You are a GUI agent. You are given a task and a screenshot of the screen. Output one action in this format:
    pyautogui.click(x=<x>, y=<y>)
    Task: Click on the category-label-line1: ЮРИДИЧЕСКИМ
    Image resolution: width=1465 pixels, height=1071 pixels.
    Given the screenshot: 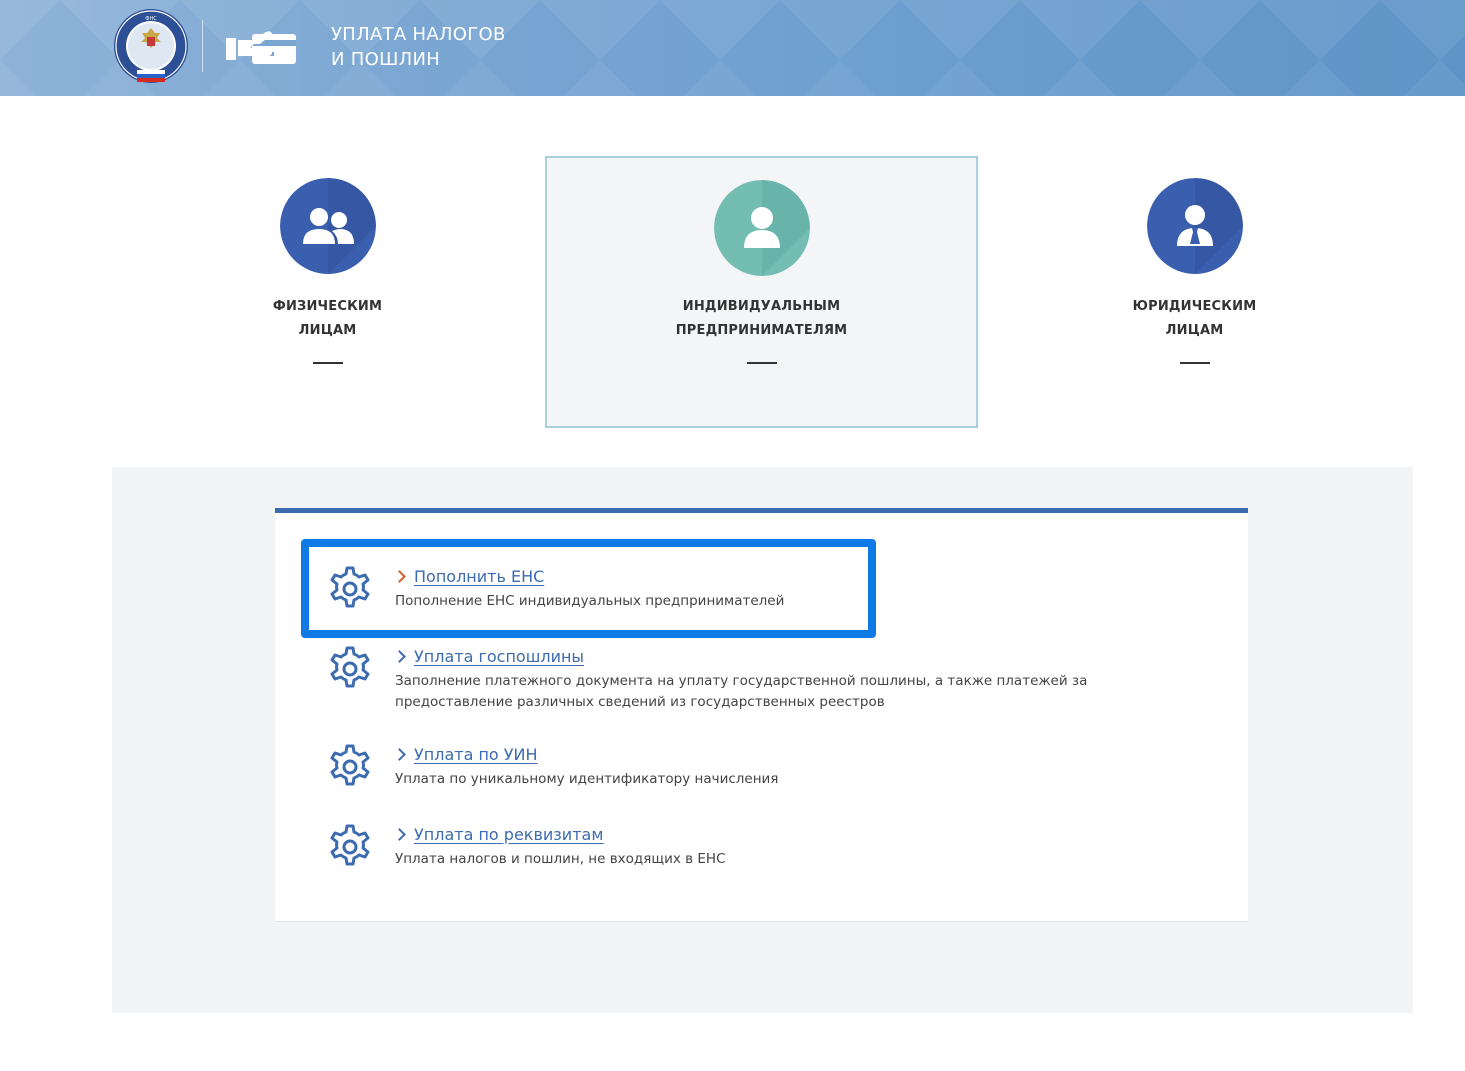 What is the action you would take?
    pyautogui.click(x=1194, y=306)
    